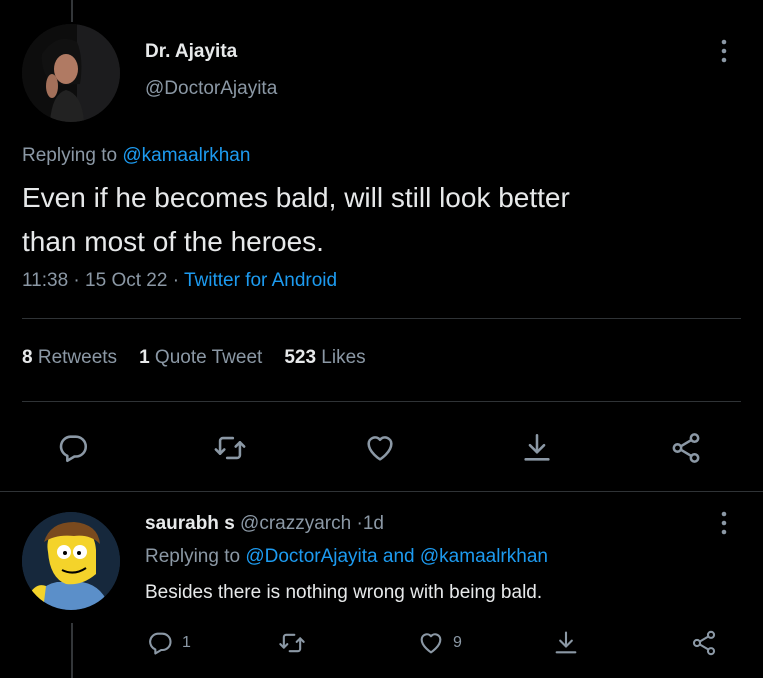 Image resolution: width=763 pixels, height=678 pixels. Describe the element at coordinates (260, 280) in the screenshot. I see `tweet-source: Twitter for Android` at that location.